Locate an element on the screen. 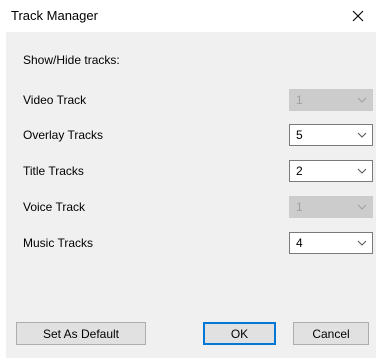  title-tracks-select: 2 is located at coordinates (331, 171).